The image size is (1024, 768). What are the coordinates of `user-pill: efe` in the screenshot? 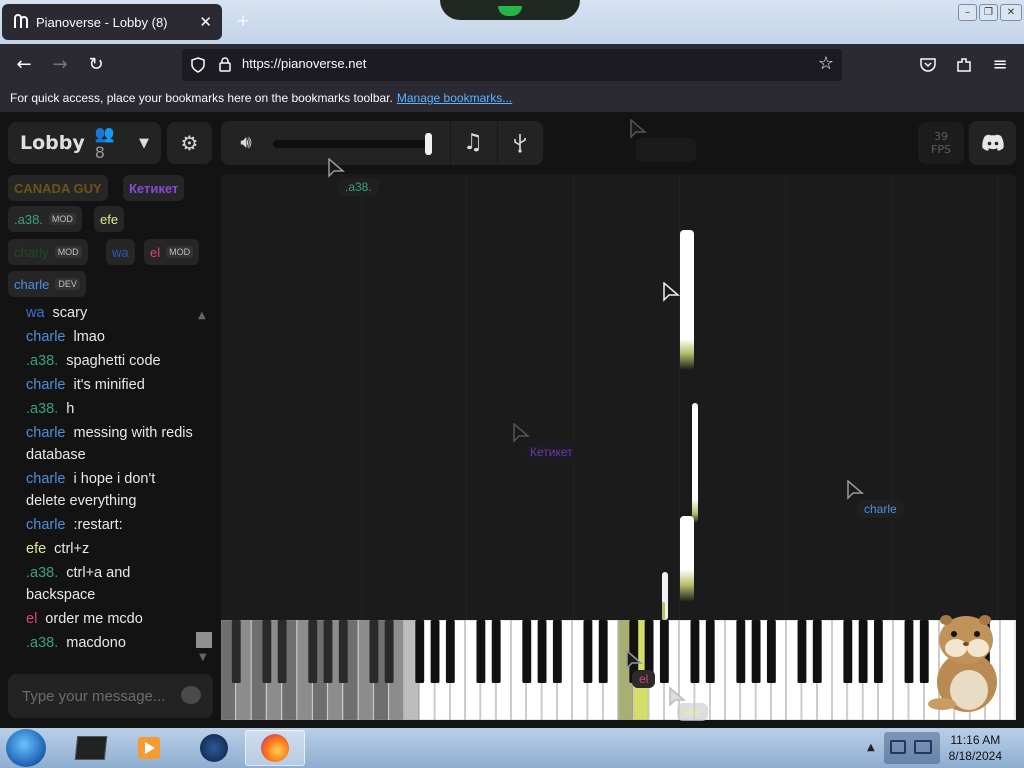 It's located at (109, 219).